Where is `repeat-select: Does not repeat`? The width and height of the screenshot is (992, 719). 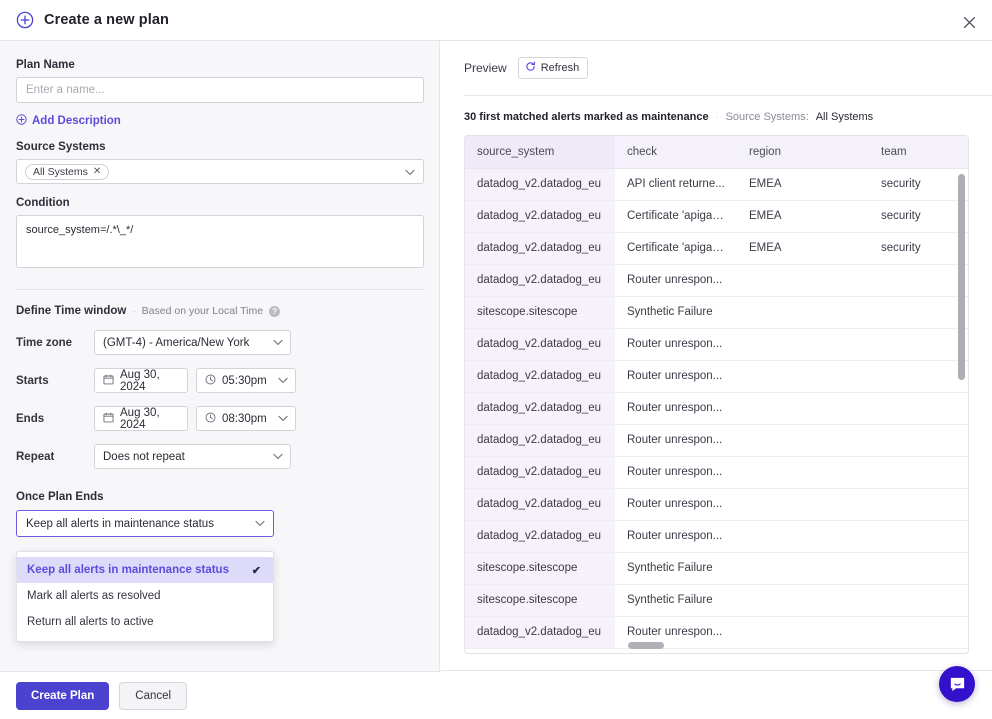 repeat-select: Does not repeat is located at coordinates (192, 456).